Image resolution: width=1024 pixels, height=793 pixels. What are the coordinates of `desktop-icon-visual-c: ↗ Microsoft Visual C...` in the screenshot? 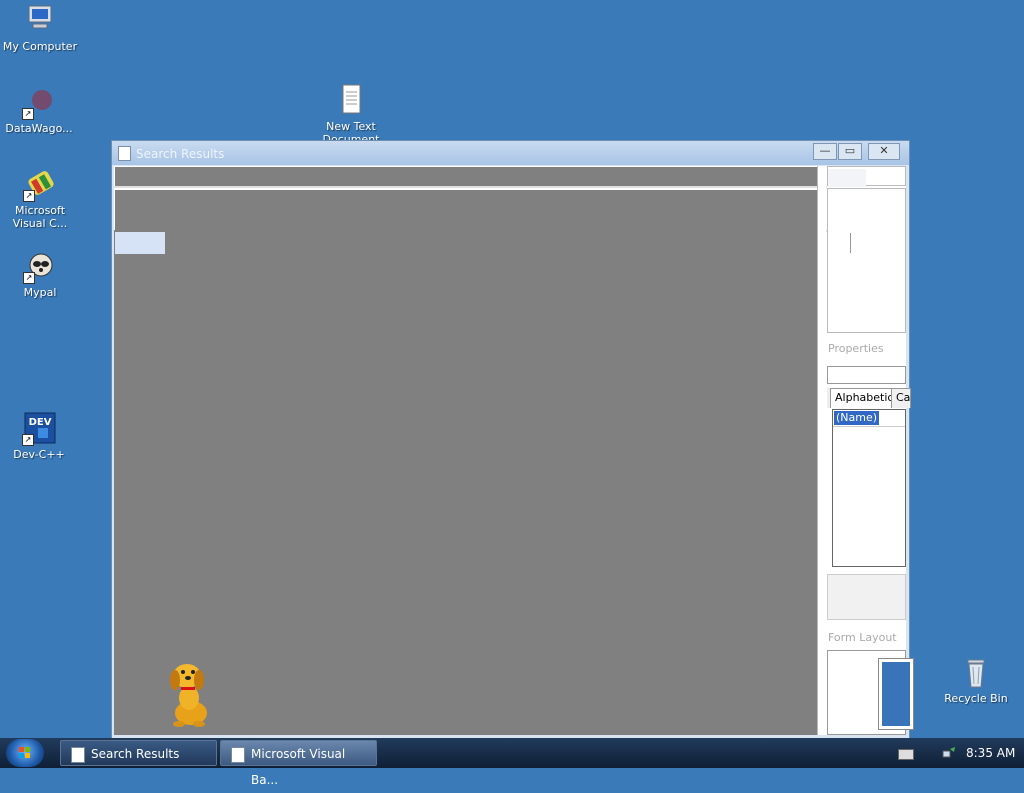 It's located at (40, 199).